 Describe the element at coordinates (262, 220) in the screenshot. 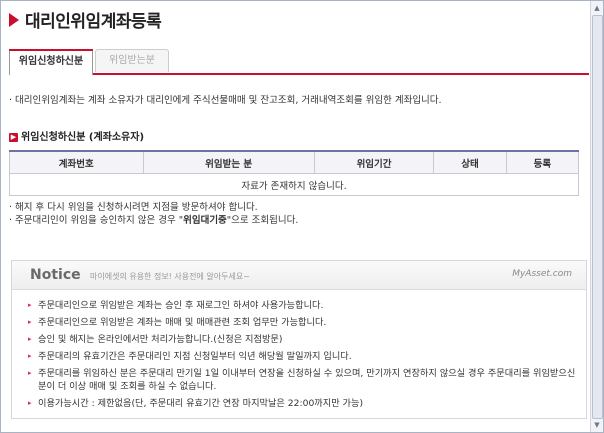

I see `note-line-2-suffix: "으로 조회됩니다.` at that location.